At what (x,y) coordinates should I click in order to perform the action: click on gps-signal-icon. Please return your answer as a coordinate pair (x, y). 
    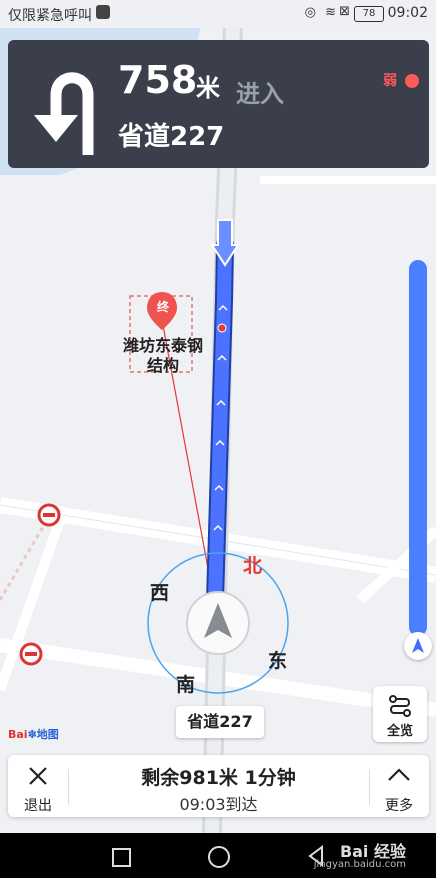
    Looking at the image, I should click on (412, 81).